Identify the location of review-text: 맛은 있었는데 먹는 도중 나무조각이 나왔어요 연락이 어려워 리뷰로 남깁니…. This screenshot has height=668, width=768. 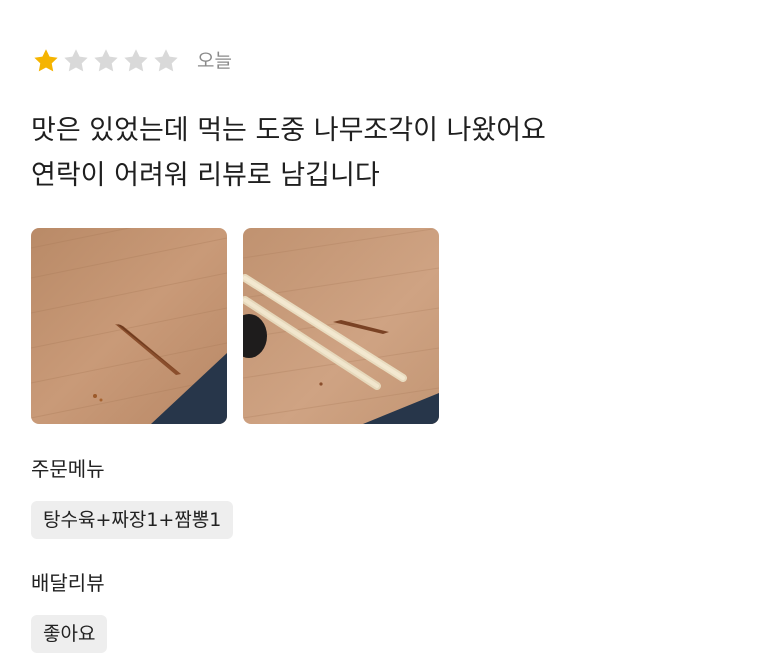
(381, 153).